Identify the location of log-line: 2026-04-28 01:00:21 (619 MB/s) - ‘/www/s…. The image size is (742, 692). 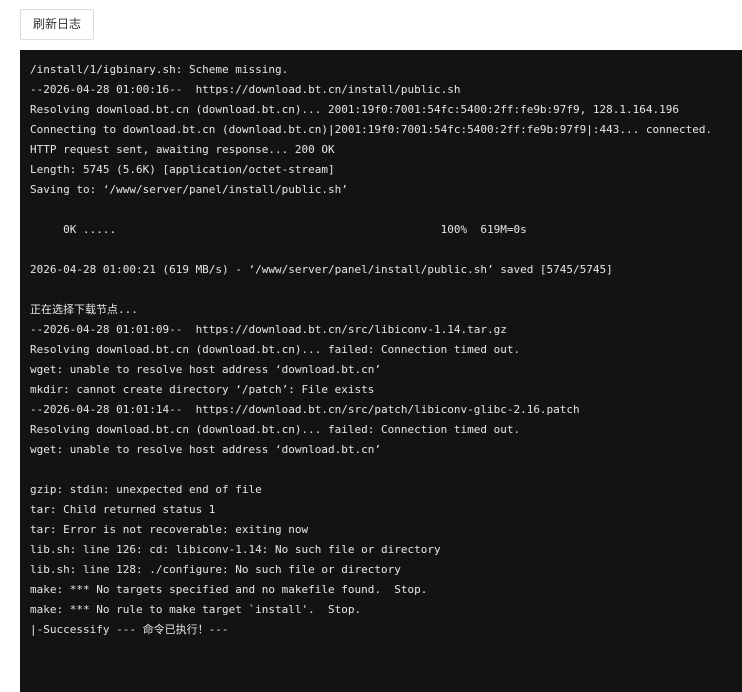
(321, 269).